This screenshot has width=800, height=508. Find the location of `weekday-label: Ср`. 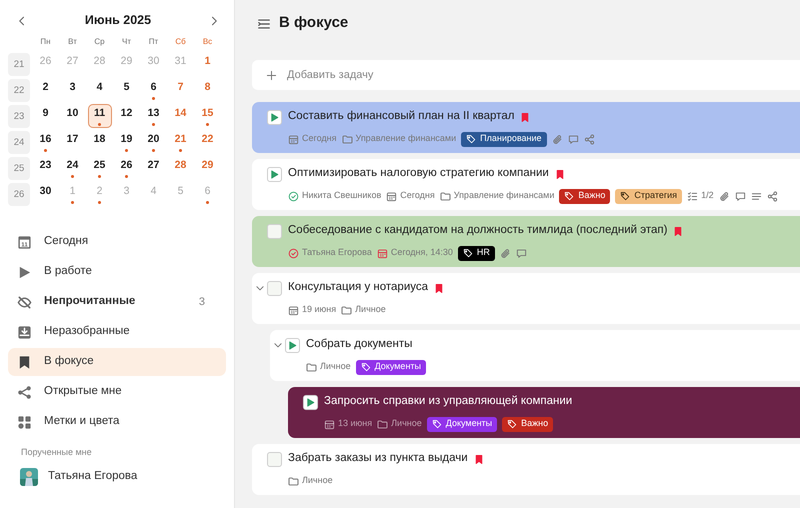

weekday-label: Ср is located at coordinates (99, 42).